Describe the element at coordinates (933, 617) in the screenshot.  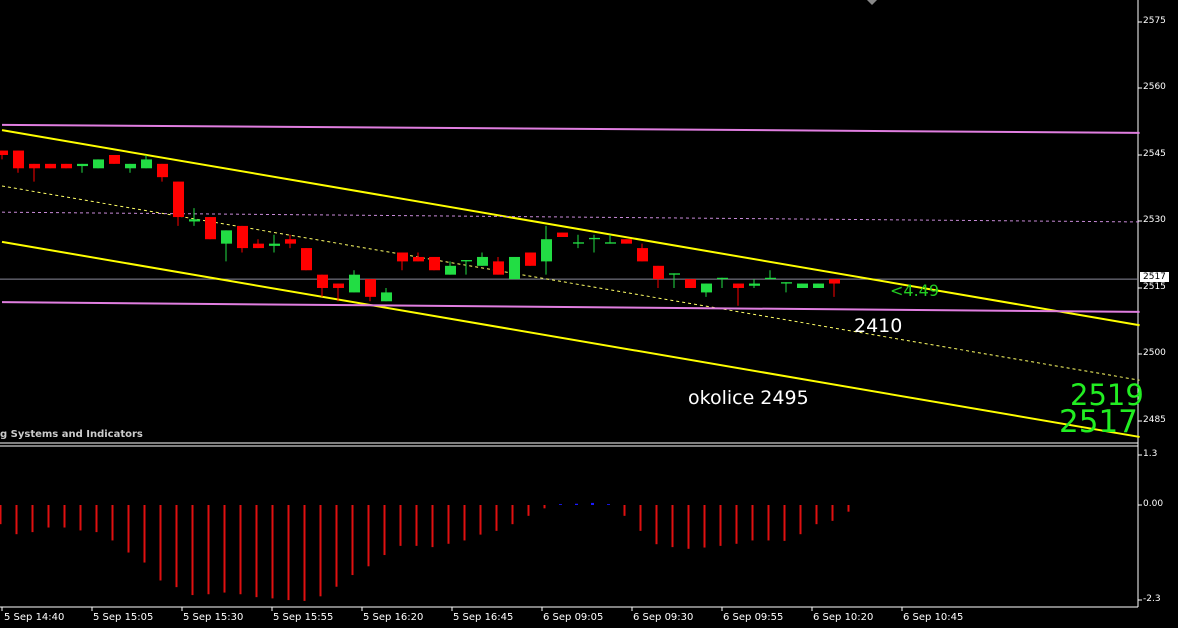
I see `time-tick: 6 Sep 10:45` at that location.